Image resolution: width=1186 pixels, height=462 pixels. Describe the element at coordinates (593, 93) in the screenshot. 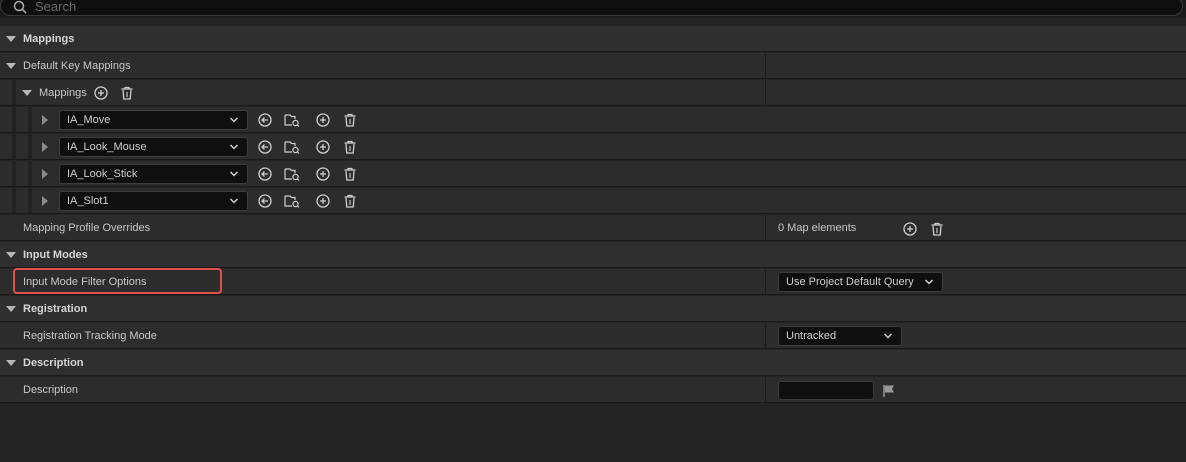

I see `row-mappings-array: Mappings` at that location.